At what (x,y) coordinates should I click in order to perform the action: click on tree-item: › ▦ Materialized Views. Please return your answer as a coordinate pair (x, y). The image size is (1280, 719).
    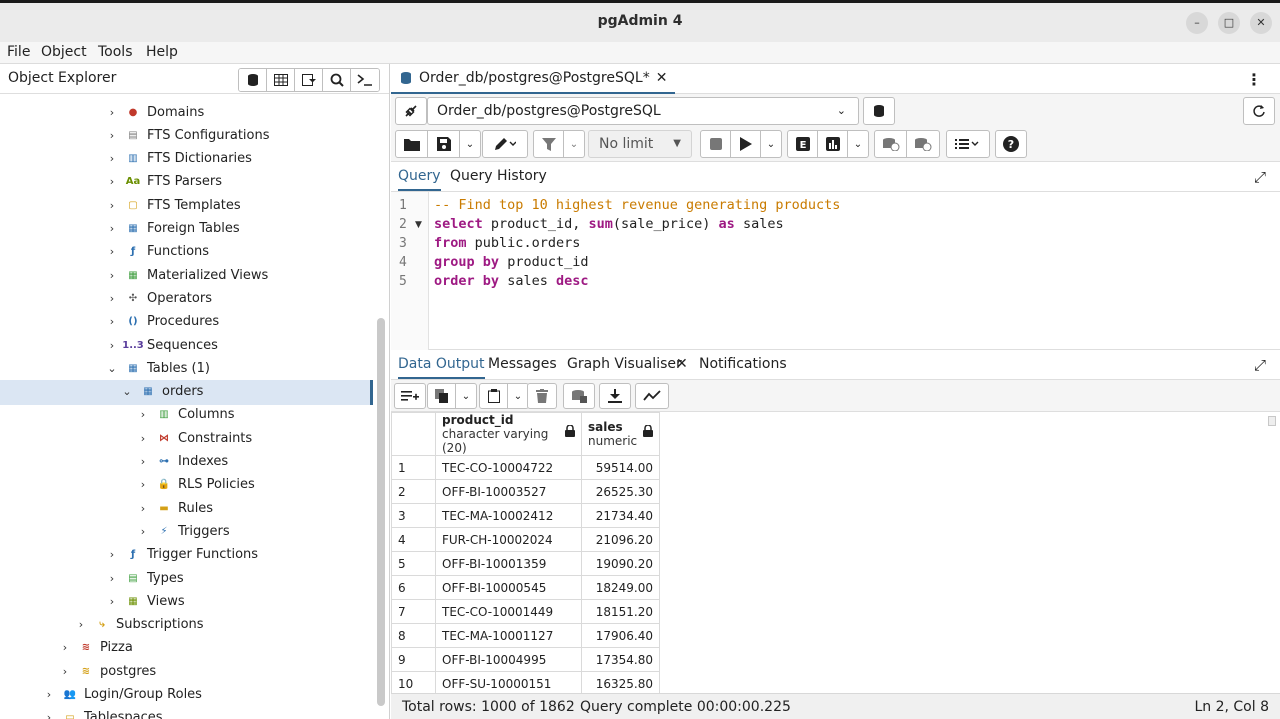
    Looking at the image, I should click on (186, 275).